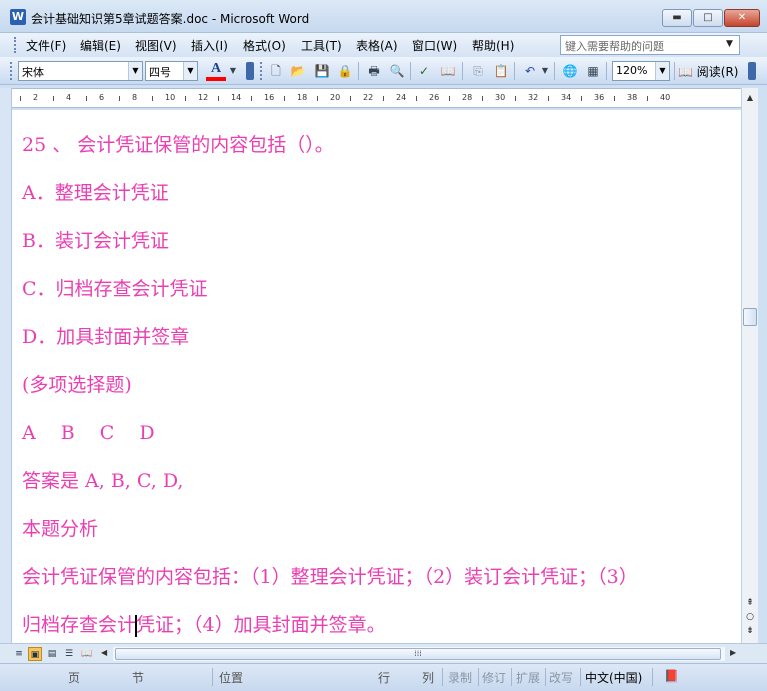  I want to click on font-color-dropdown-icon: ▼, so click(233, 71).